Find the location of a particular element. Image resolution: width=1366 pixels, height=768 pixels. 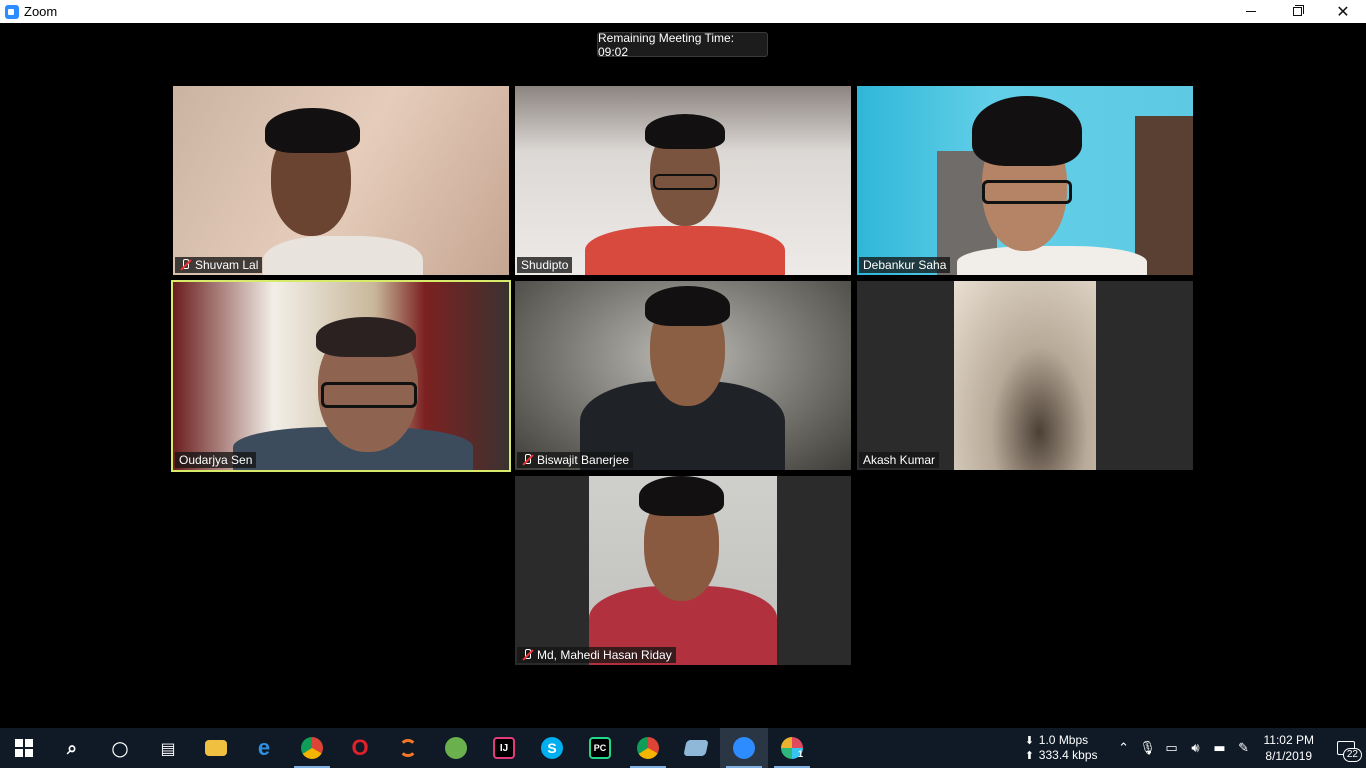

notification-count: 22 is located at coordinates (1352, 755).